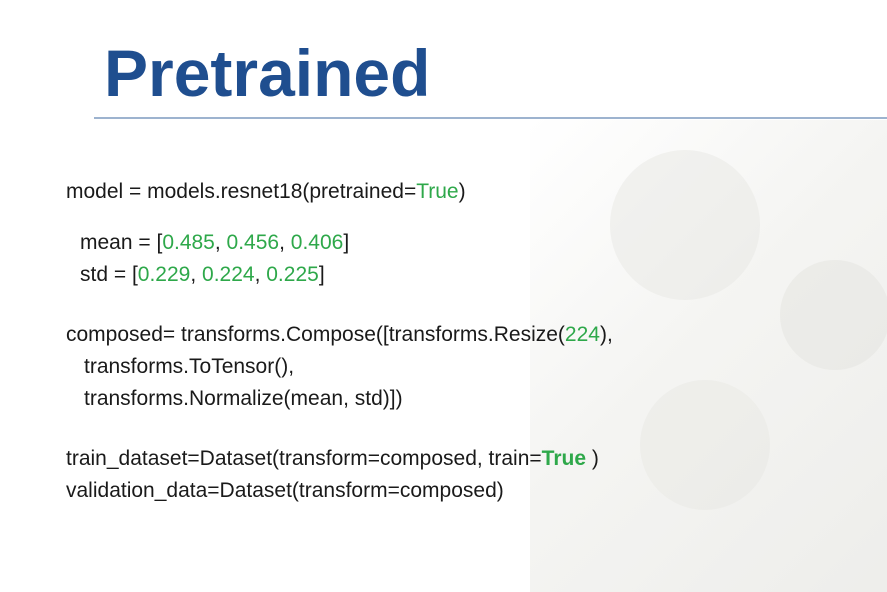 The image size is (887, 592). Describe the element at coordinates (267, 73) in the screenshot. I see `slide-title: Pretrained` at that location.